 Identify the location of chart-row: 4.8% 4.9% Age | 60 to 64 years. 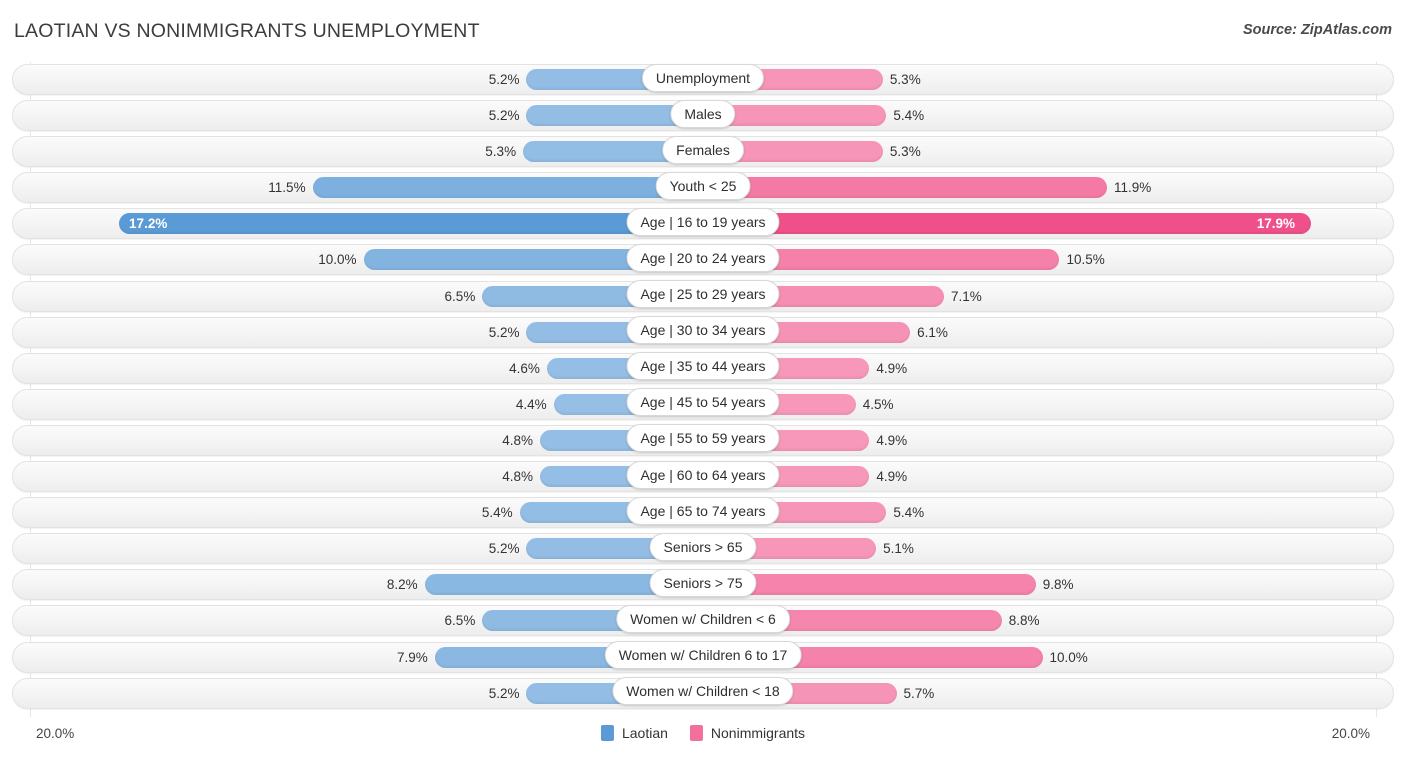
(703, 477).